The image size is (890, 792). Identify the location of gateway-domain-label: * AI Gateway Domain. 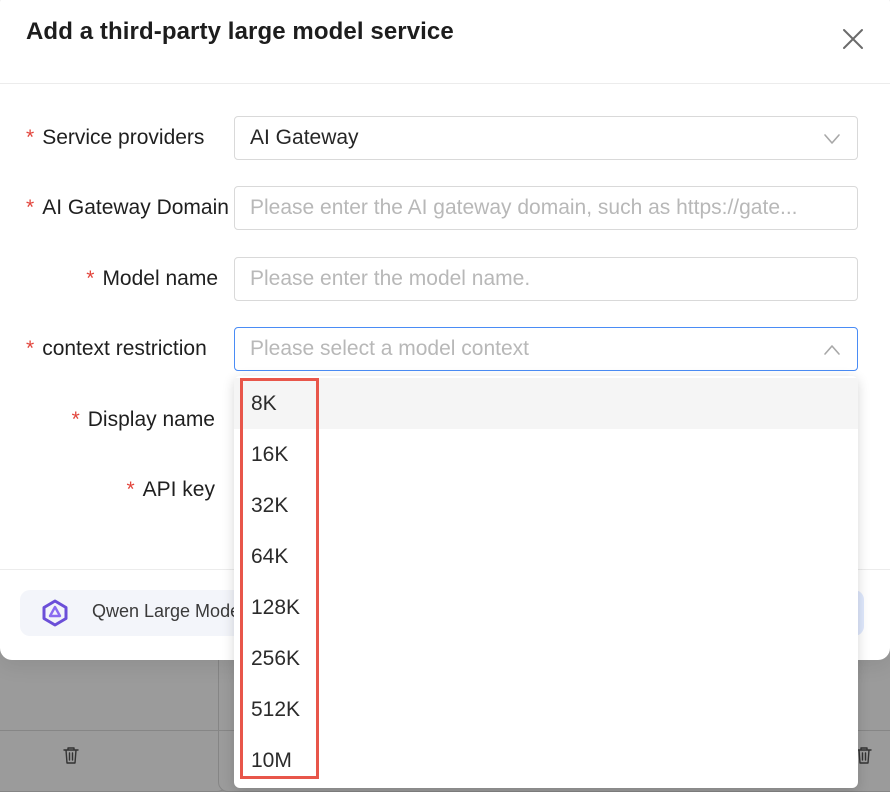
(130, 208).